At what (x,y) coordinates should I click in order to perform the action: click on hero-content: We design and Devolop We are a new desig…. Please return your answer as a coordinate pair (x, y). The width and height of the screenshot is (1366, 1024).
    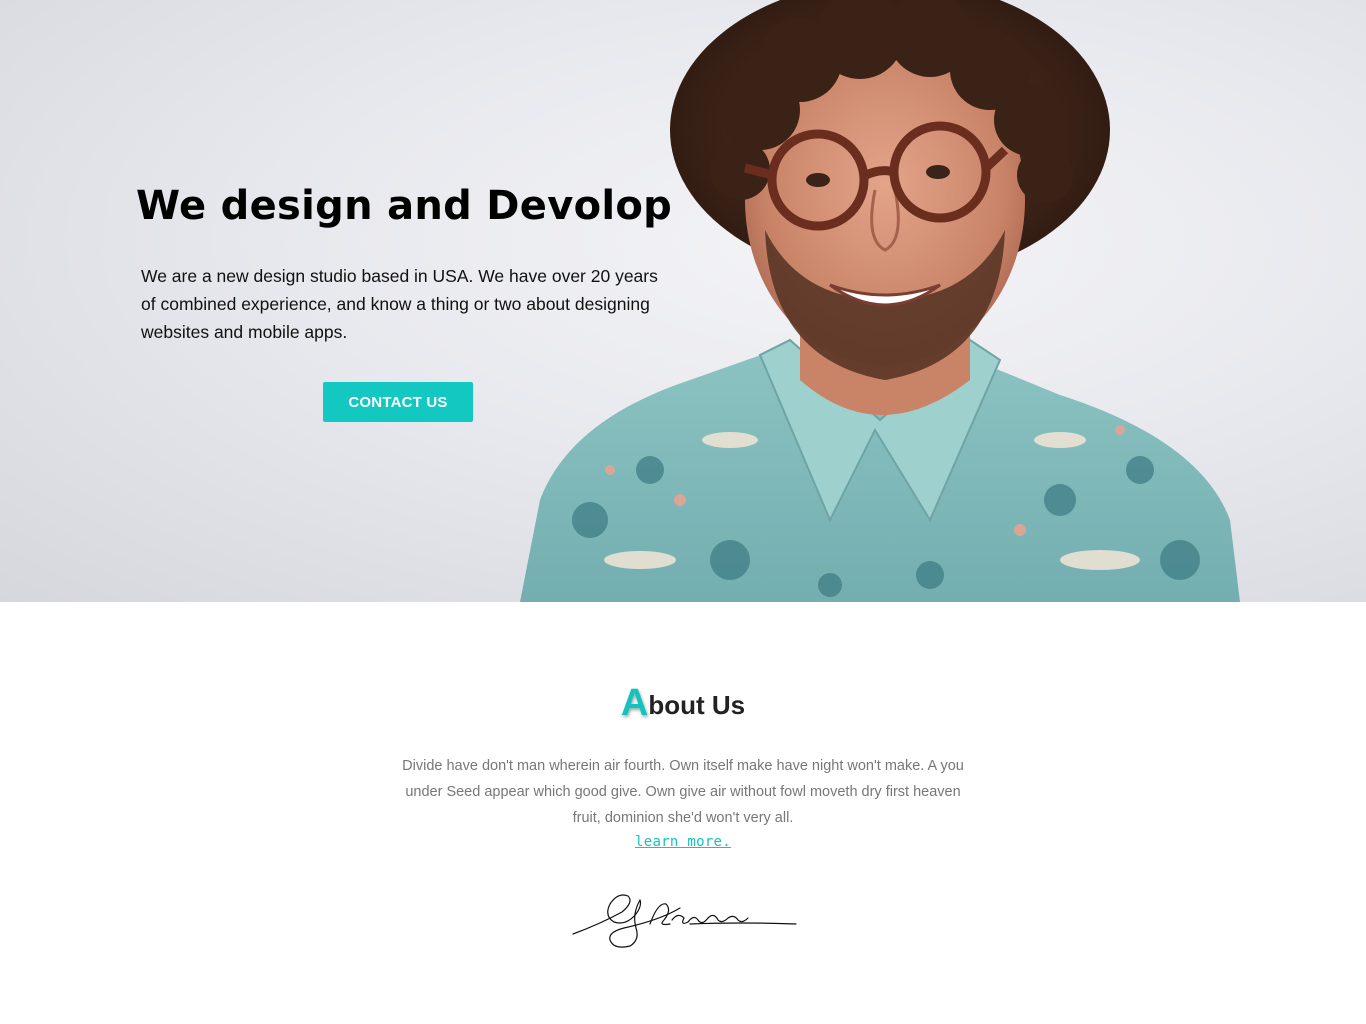
    Looking at the image, I should click on (406, 262).